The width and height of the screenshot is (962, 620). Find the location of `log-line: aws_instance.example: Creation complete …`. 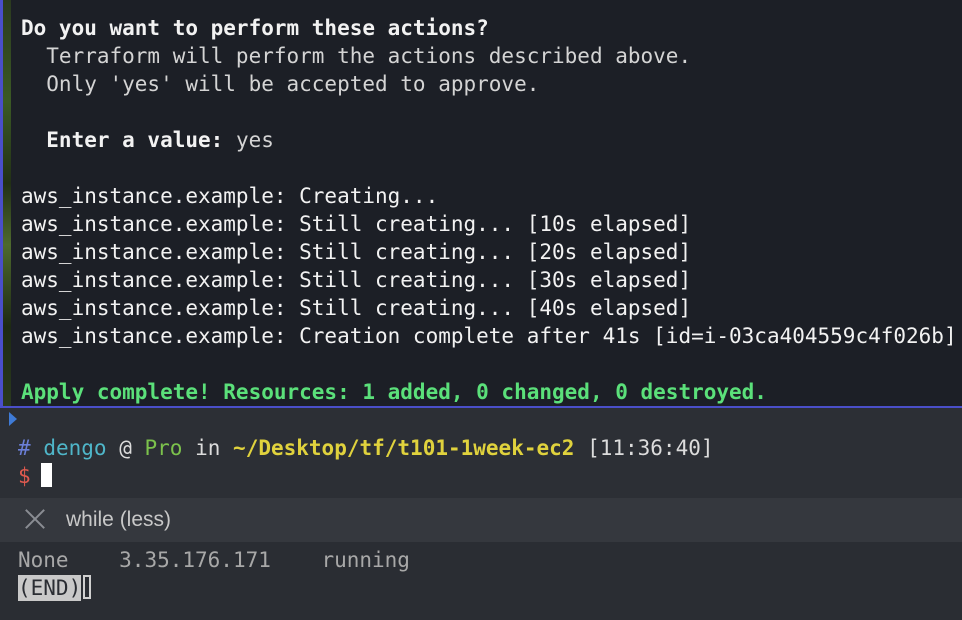

log-line: aws_instance.example: Creation complete … is located at coordinates (489, 336).